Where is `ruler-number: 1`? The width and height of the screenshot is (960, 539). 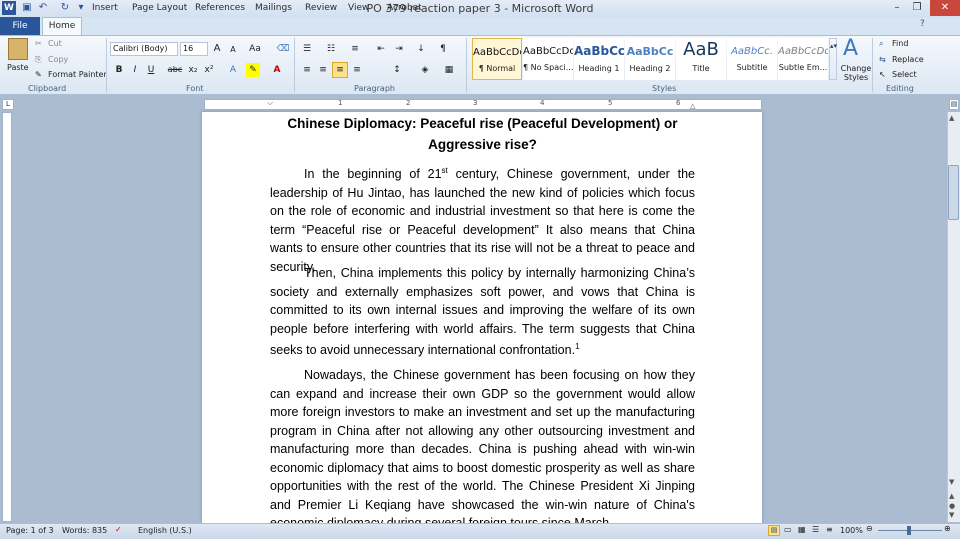 ruler-number: 1 is located at coordinates (340, 103).